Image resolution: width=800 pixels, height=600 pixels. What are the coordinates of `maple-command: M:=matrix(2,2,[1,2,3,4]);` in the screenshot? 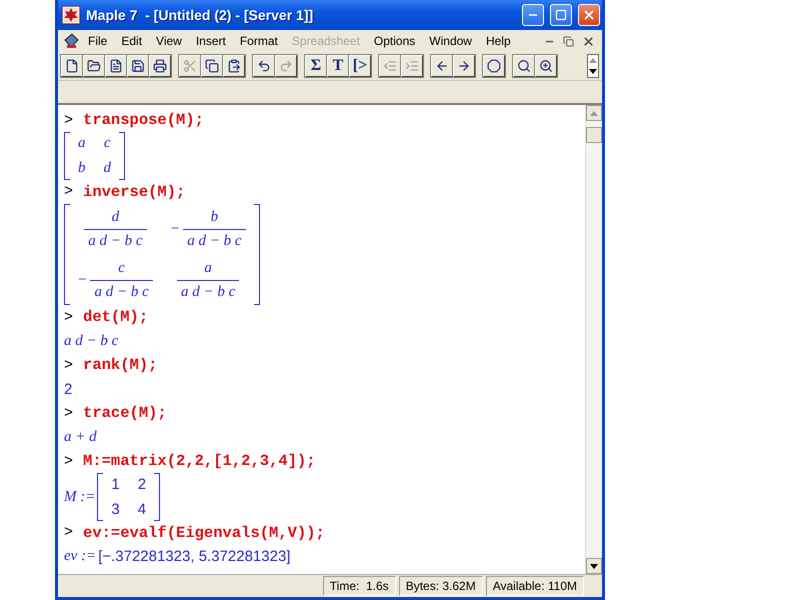 It's located at (199, 461).